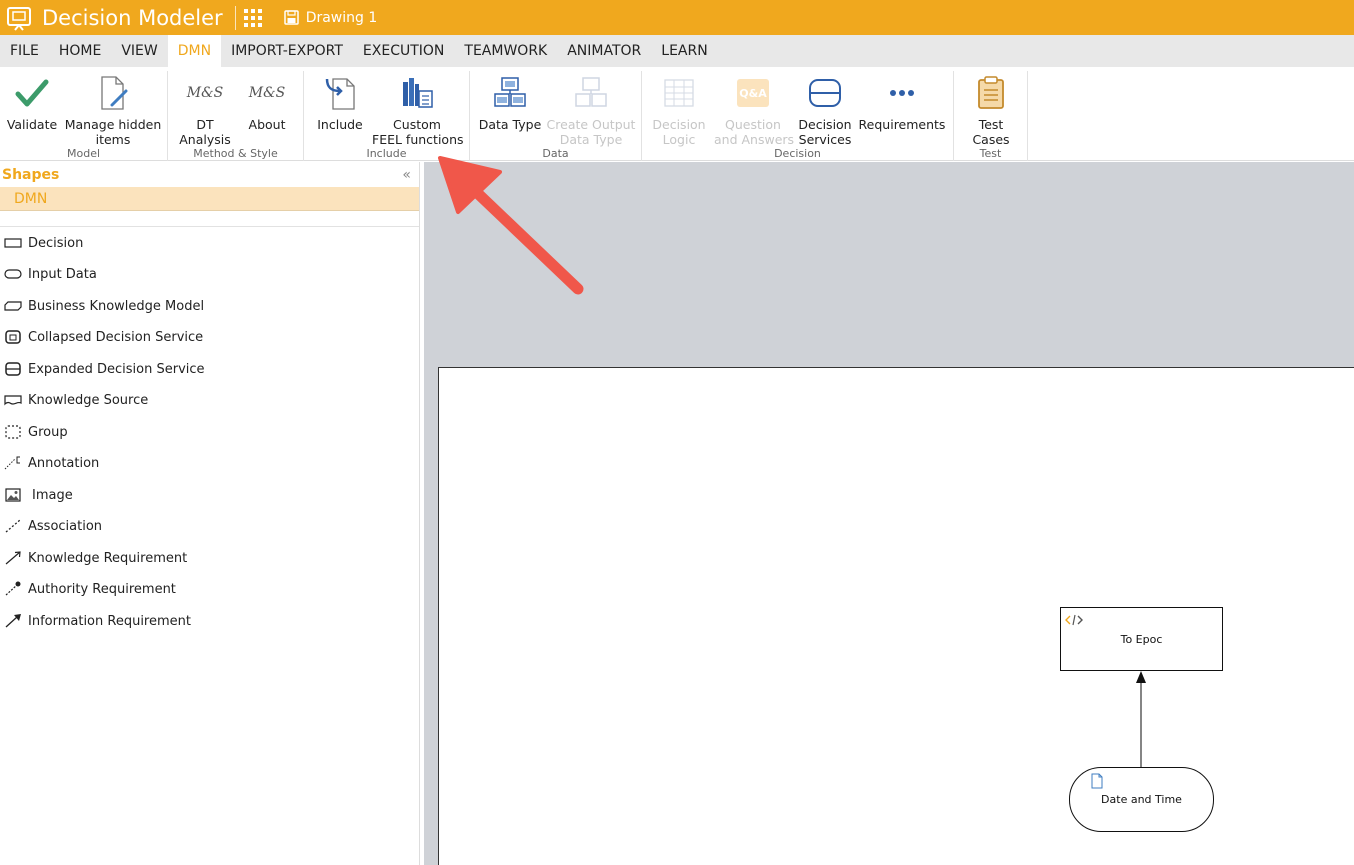 The height and width of the screenshot is (865, 1354). I want to click on menu-animator: ANIMATOR, so click(604, 51).